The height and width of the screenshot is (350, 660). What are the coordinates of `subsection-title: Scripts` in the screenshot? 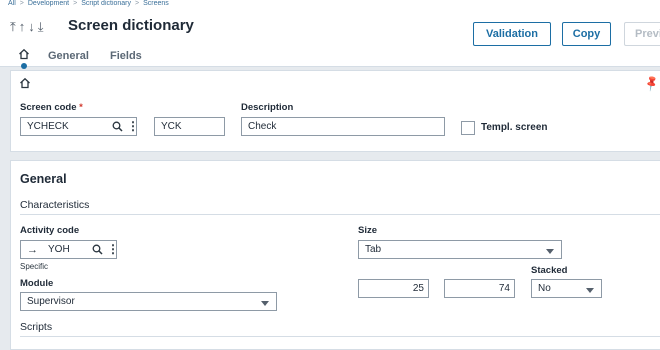 It's located at (36, 327).